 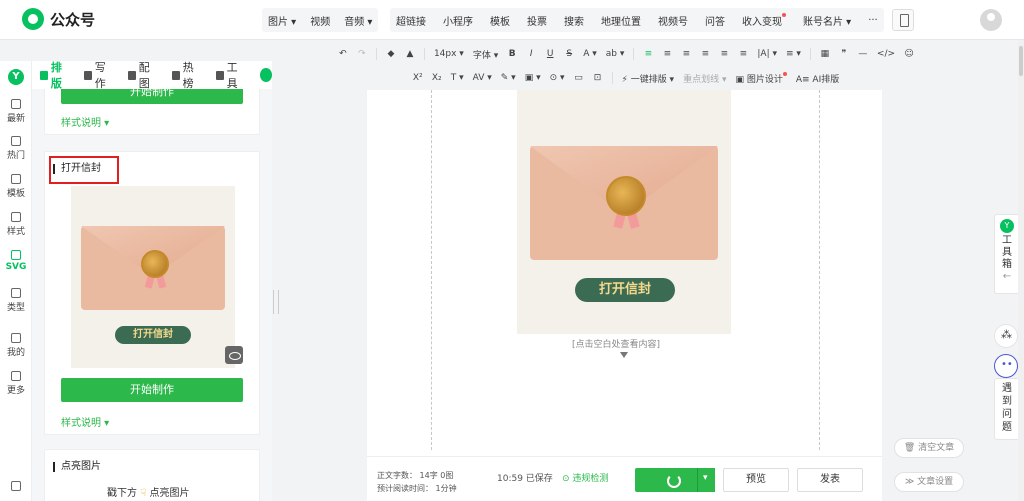 I want to click on text-style-icon: T ▾, so click(x=457, y=78).